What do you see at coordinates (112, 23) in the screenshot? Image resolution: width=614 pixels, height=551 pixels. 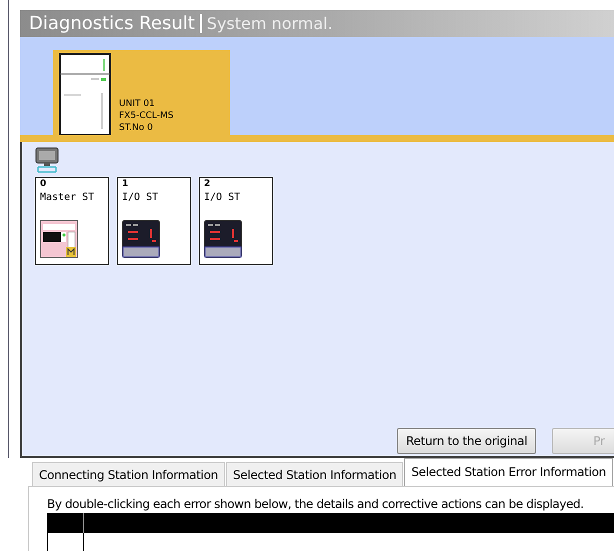 I see `title: Diagnostics Result` at bounding box center [112, 23].